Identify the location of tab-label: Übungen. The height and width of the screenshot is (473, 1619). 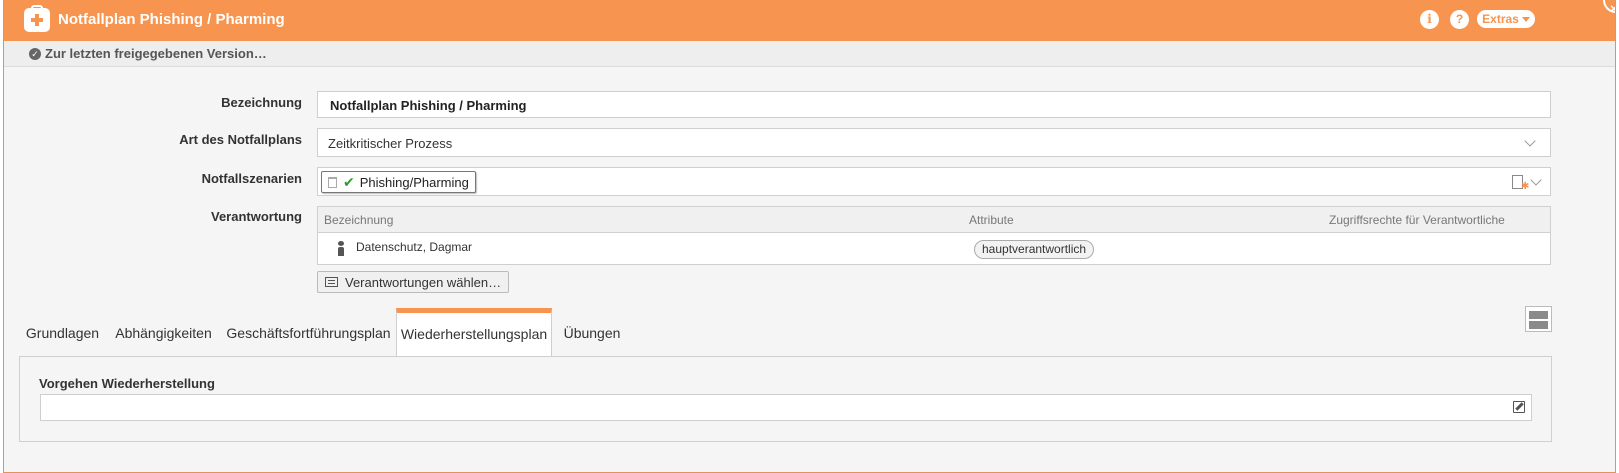
(592, 333).